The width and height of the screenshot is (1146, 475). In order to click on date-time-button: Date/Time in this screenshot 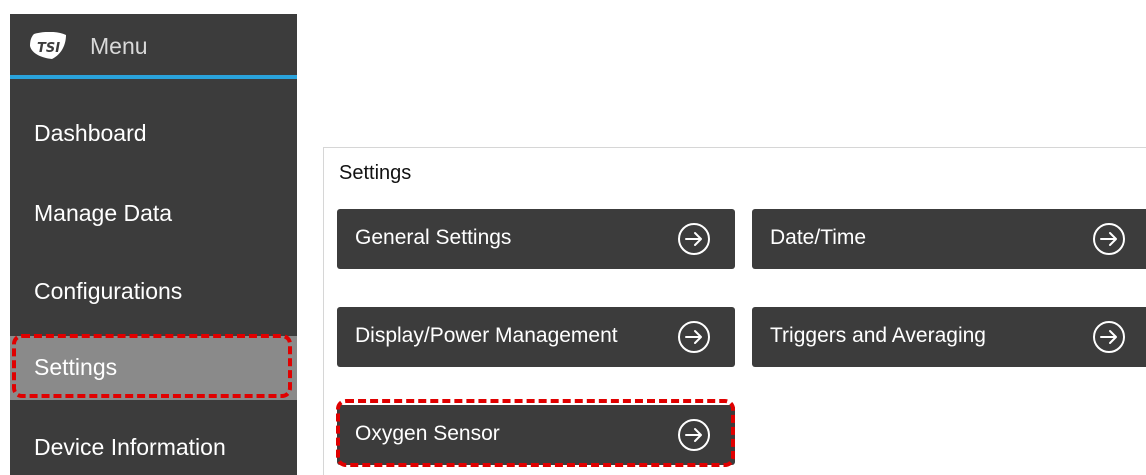, I will do `click(949, 239)`.